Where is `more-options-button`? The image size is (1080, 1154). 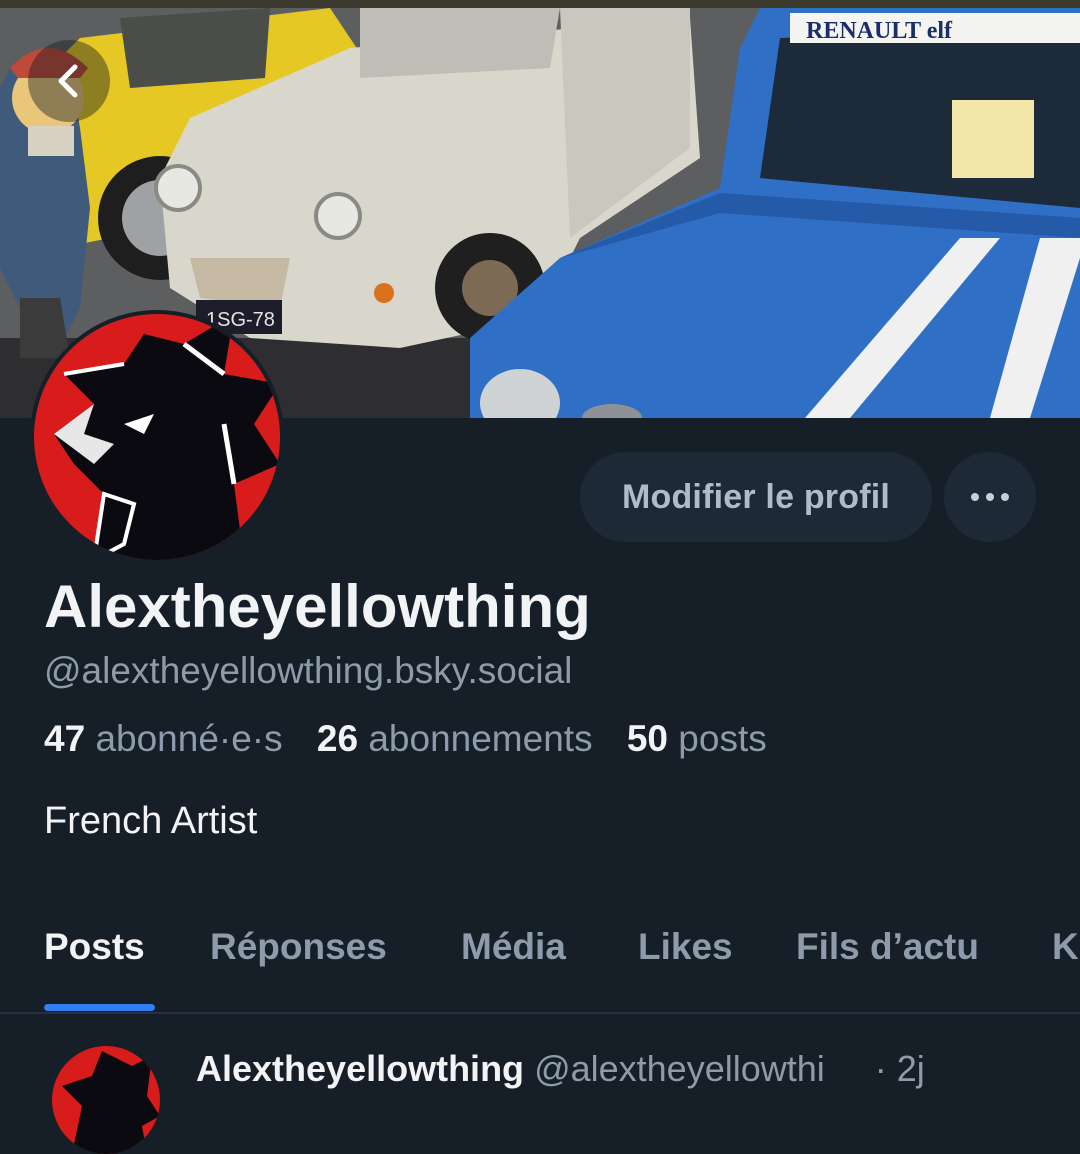 more-options-button is located at coordinates (990, 497).